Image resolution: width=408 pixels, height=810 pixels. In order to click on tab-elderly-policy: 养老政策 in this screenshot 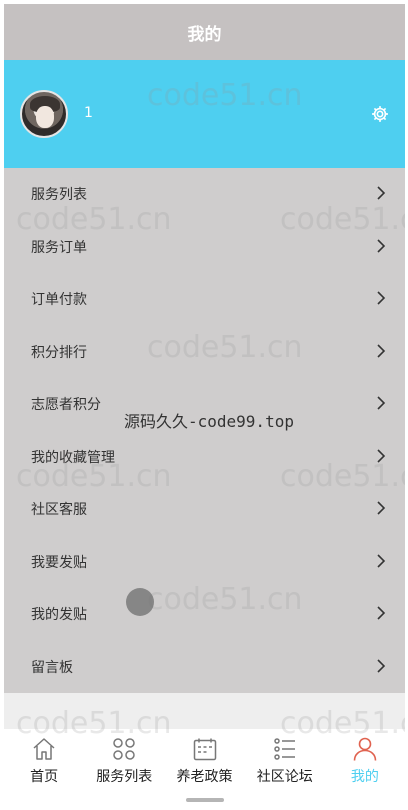, I will do `click(204, 759)`.